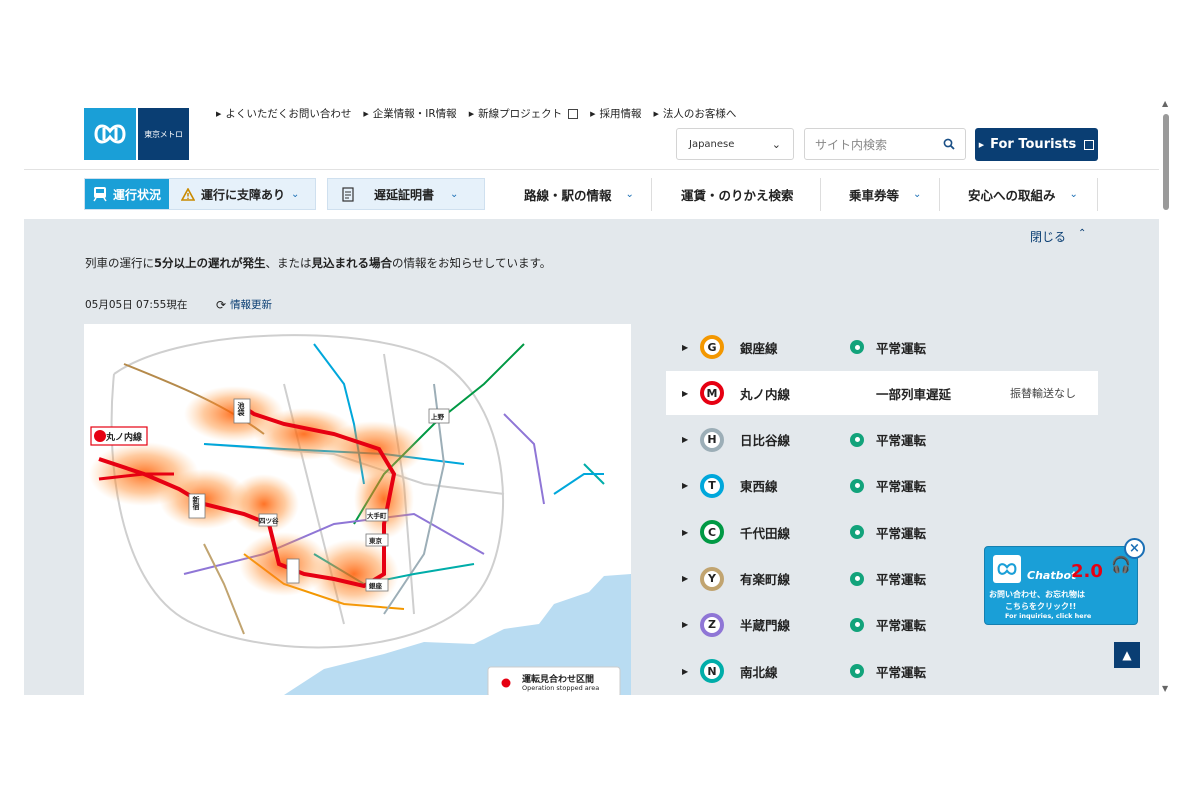  What do you see at coordinates (882, 347) in the screenshot?
I see `line-status-row: ▶ G 銀座線 平常運転` at bounding box center [882, 347].